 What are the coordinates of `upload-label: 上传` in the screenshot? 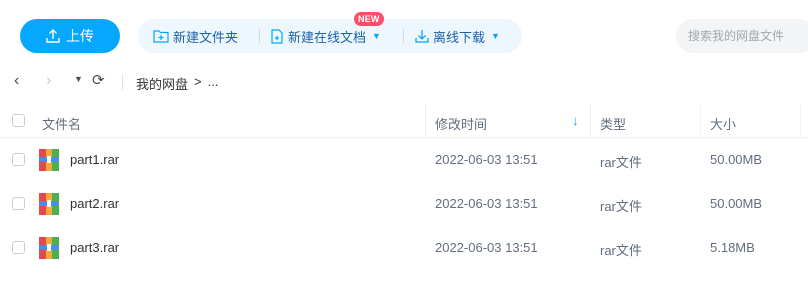 It's located at (80, 36).